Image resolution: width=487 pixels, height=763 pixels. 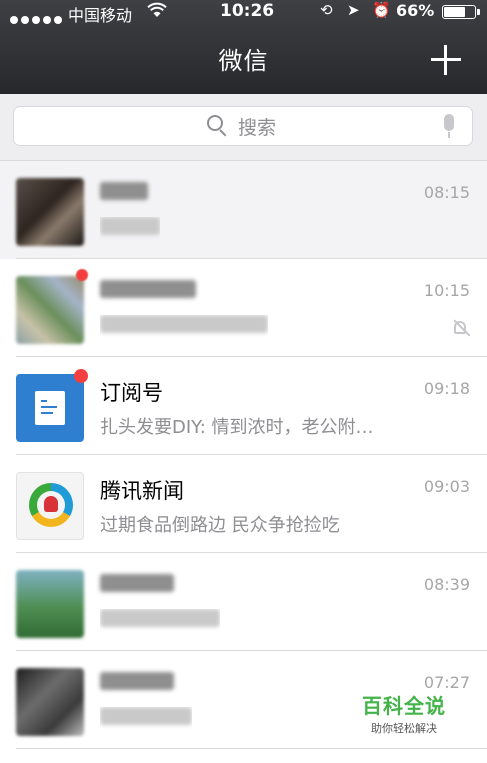 What do you see at coordinates (353, 10) in the screenshot?
I see `location-arrow-icon: ➤` at bounding box center [353, 10].